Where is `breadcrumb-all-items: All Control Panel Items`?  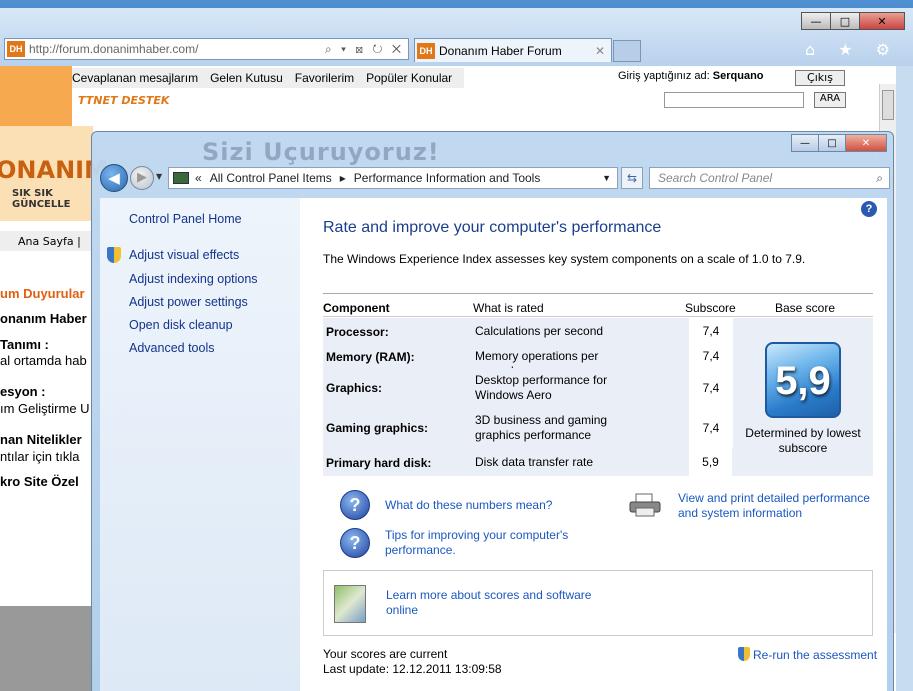 breadcrumb-all-items: All Control Panel Items is located at coordinates (271, 178).